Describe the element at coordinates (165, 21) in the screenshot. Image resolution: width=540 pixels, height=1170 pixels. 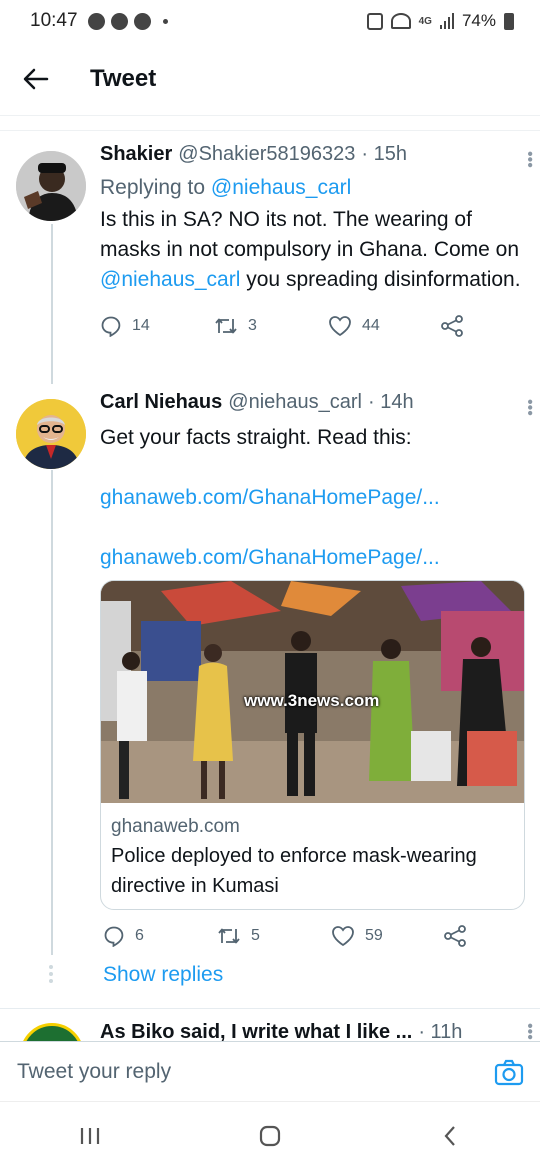
I see `more-notifications-icon` at that location.